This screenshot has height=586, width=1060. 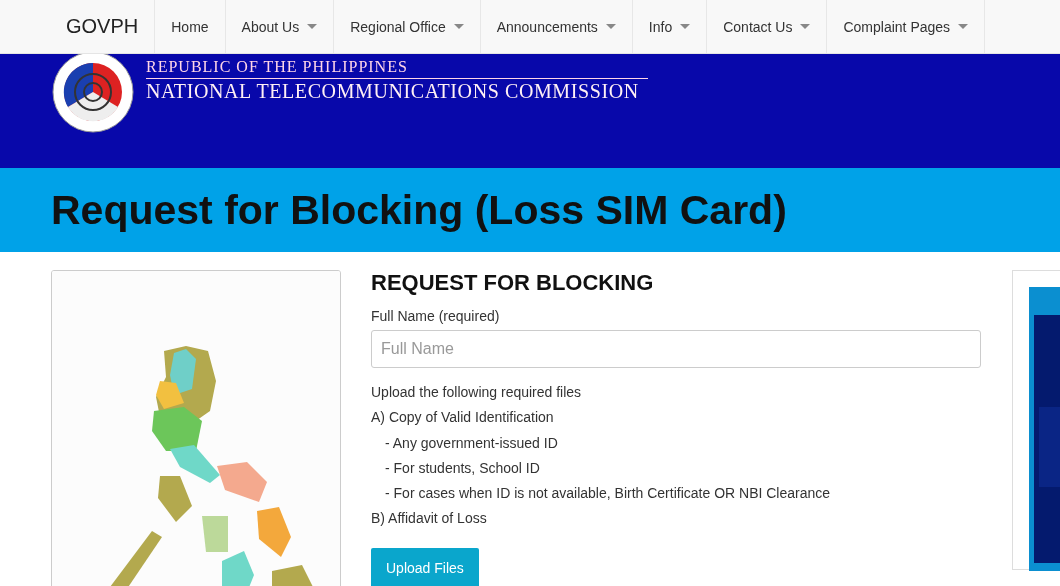 What do you see at coordinates (471, 443) in the screenshot?
I see `instruction-subitem: - Any government-issued ID` at bounding box center [471, 443].